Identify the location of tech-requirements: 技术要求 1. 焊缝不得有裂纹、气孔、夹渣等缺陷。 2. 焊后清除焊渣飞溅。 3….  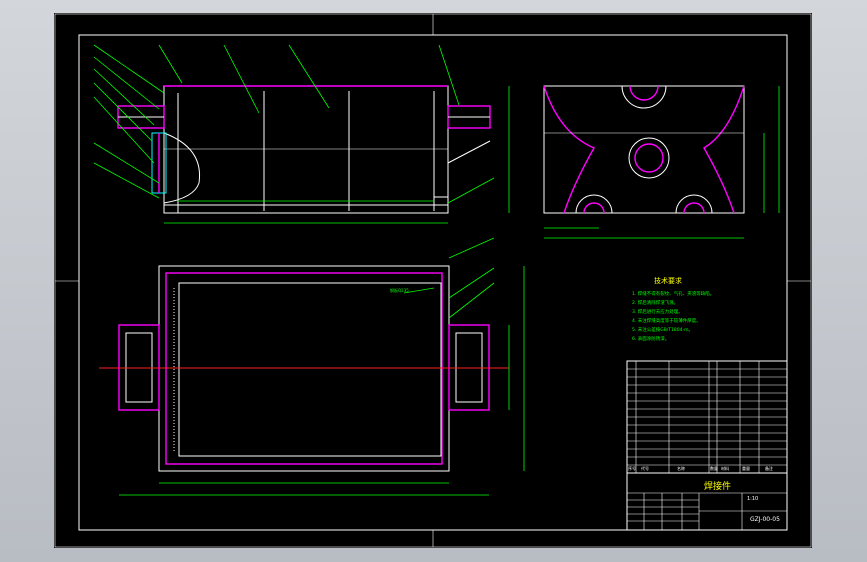
(707, 310).